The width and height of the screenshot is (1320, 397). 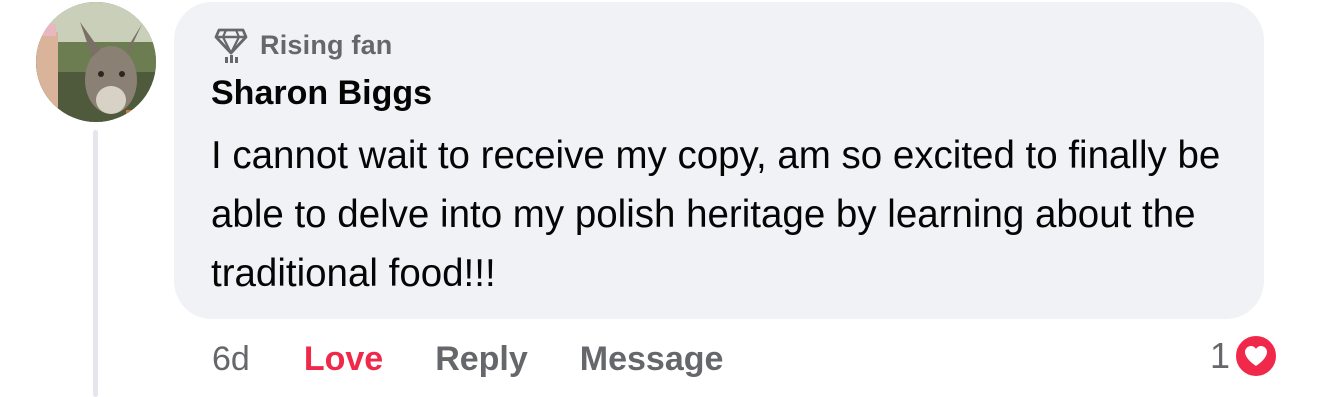 I want to click on love-button: Love, so click(x=343, y=359).